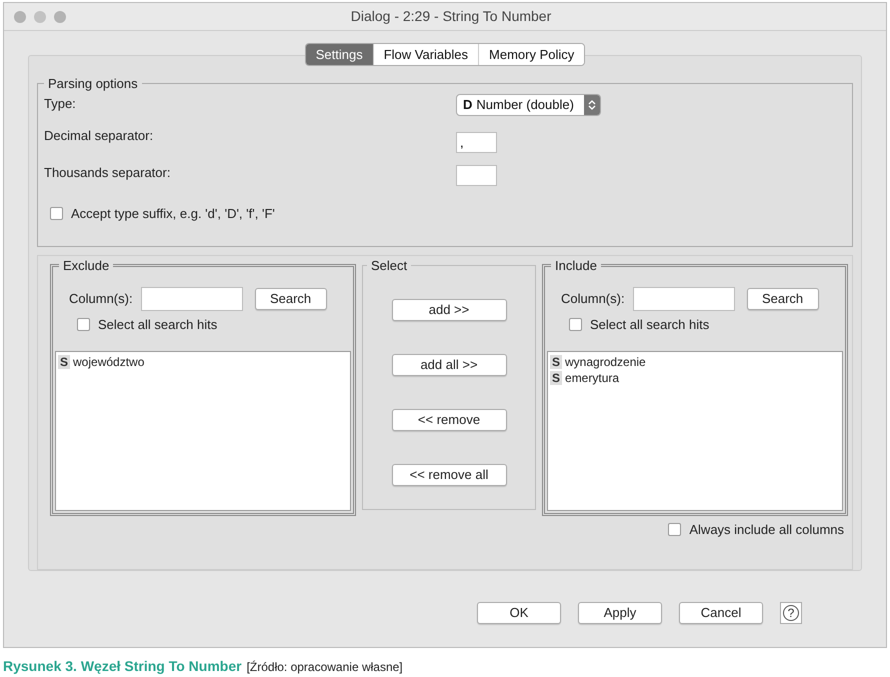 The image size is (890, 677). Describe the element at coordinates (108, 361) in the screenshot. I see `list-item: województwo` at that location.